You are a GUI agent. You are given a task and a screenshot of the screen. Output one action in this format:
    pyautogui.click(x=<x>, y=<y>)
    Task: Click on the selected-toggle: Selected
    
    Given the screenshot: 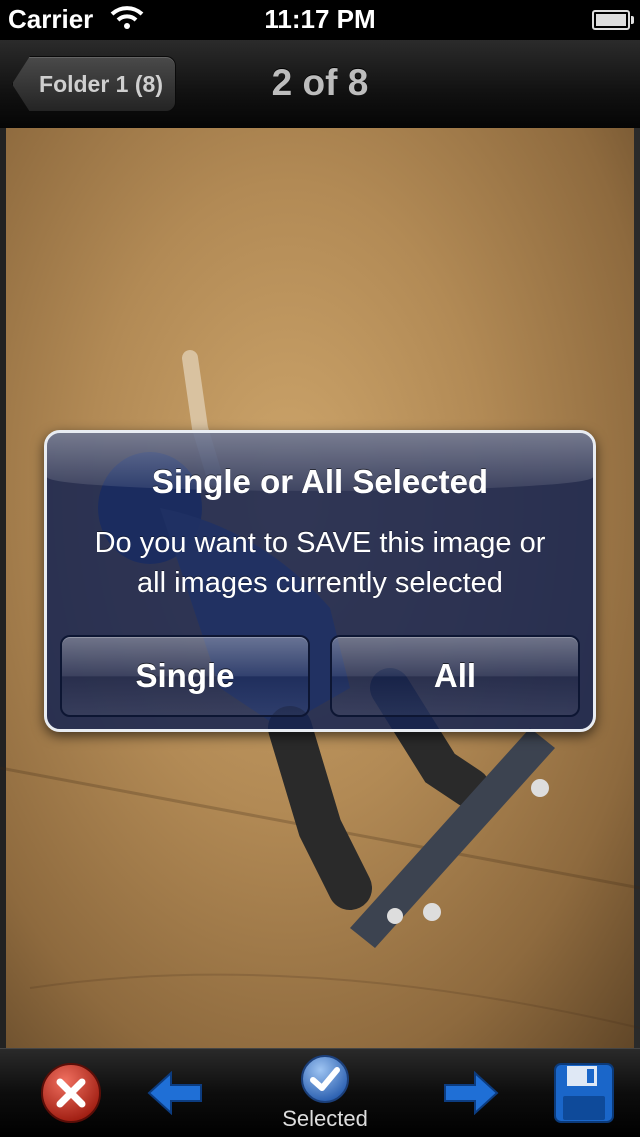 What is the action you would take?
    pyautogui.click(x=325, y=1093)
    